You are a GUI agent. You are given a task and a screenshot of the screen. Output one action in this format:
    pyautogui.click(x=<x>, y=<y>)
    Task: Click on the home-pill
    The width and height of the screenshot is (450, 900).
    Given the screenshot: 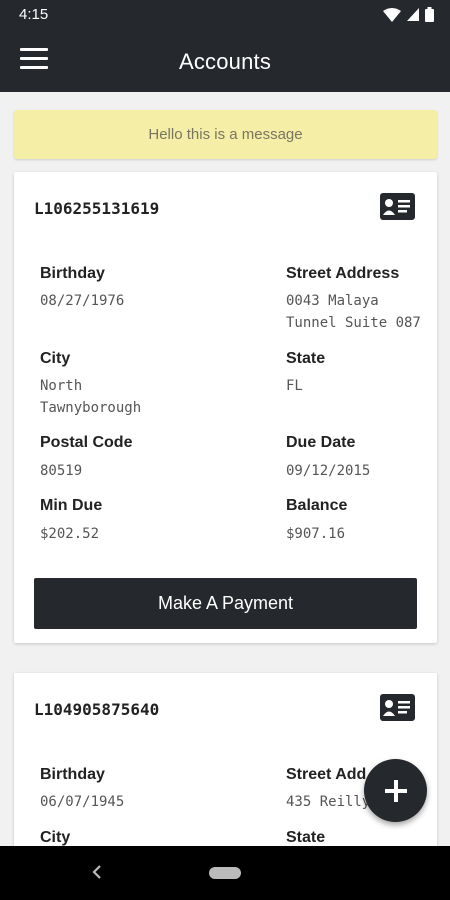 What is the action you would take?
    pyautogui.click(x=225, y=873)
    